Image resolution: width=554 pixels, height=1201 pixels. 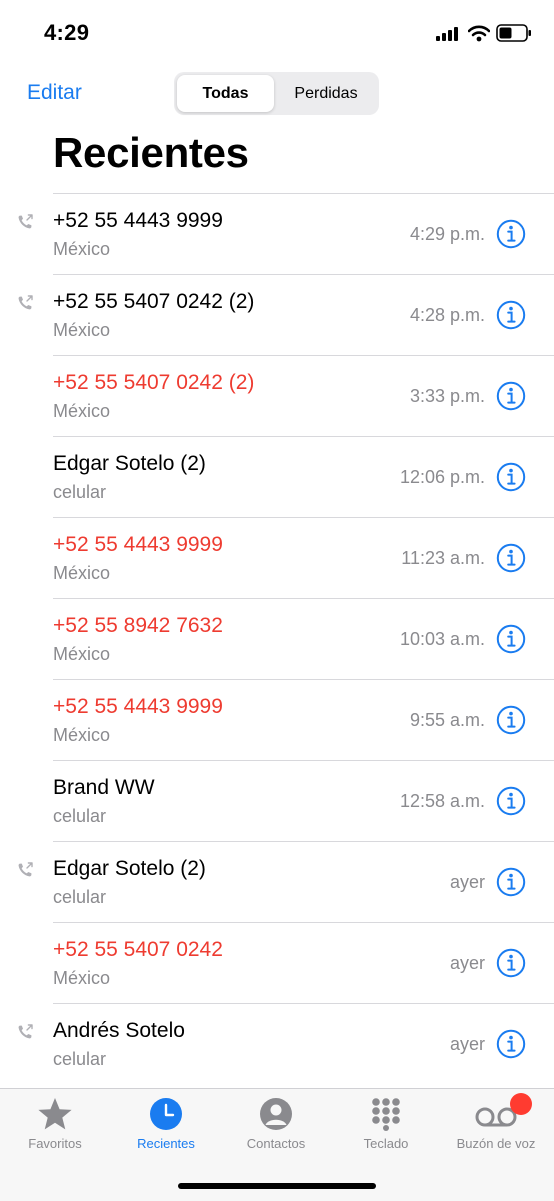 What do you see at coordinates (54, 93) in the screenshot?
I see `edit-button: Editar` at bounding box center [54, 93].